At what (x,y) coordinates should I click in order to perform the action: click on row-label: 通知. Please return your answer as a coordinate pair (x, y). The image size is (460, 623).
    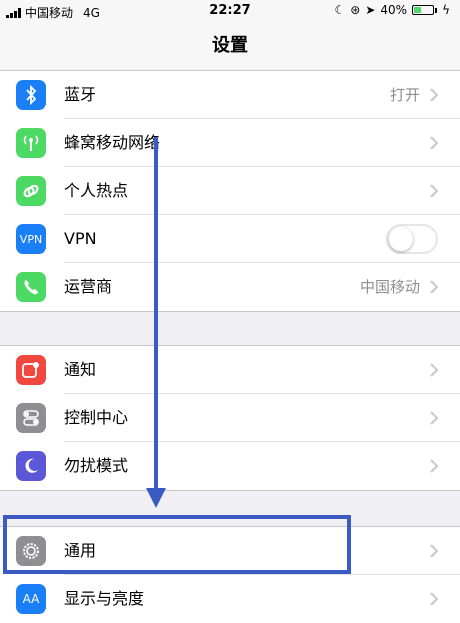
    Looking at the image, I should click on (80, 369).